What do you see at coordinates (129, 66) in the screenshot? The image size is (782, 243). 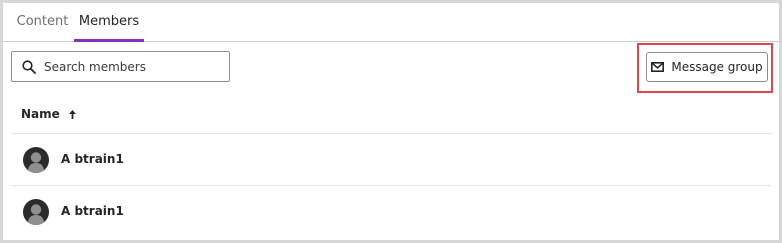 I see `search-input` at bounding box center [129, 66].